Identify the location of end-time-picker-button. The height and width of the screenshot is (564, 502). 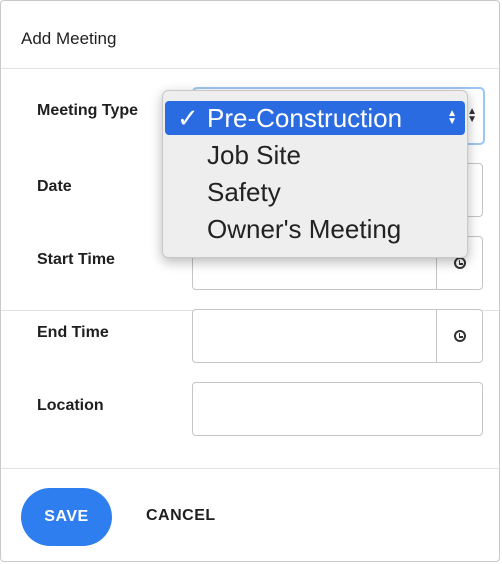
(459, 336).